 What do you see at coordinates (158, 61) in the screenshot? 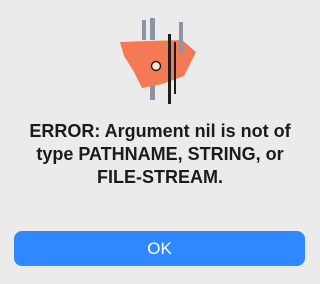
I see `application-icon` at bounding box center [158, 61].